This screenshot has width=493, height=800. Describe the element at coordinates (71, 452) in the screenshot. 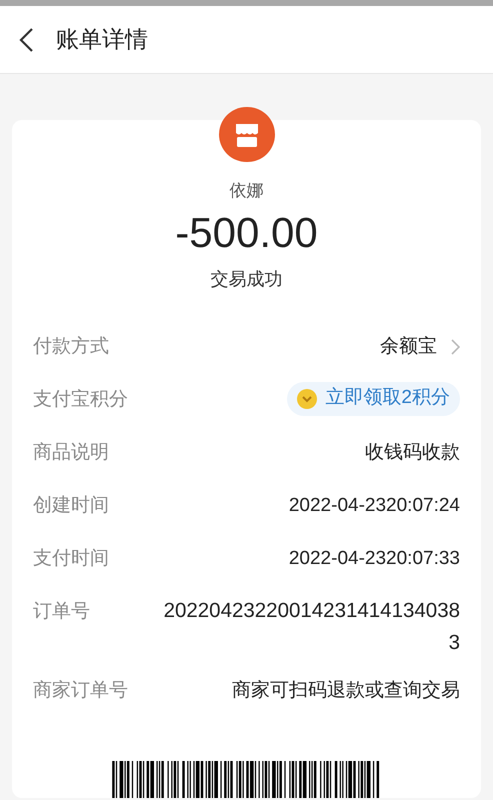

I see `field-label: 商品说明` at that location.